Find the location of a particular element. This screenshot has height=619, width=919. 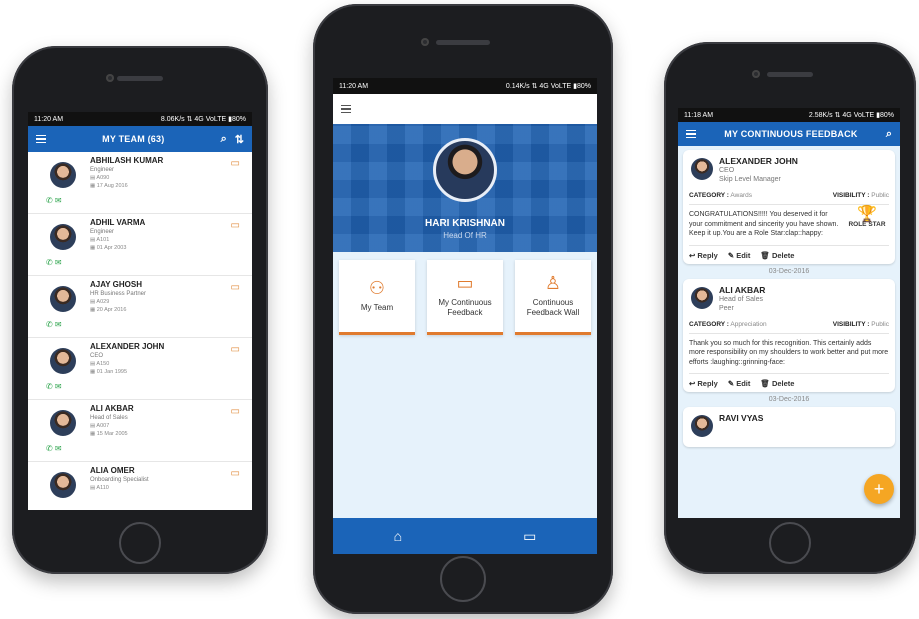

tile-label: My Continuous Feedback is located at coordinates (465, 307).